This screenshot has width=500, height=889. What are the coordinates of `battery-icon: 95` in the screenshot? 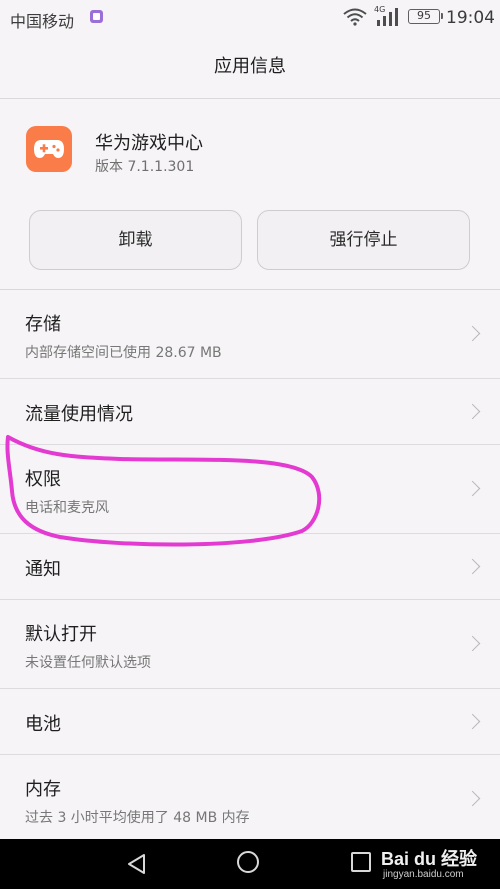 It's located at (425, 16).